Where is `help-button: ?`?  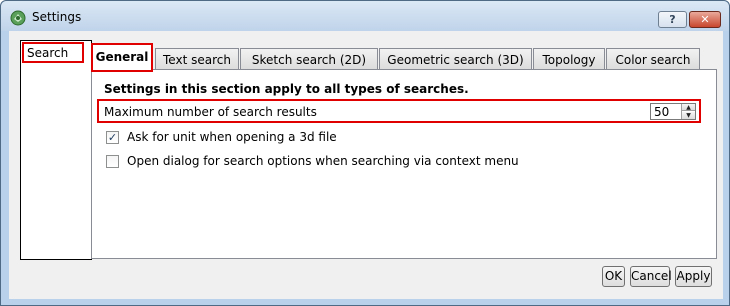
help-button: ? is located at coordinates (672, 19).